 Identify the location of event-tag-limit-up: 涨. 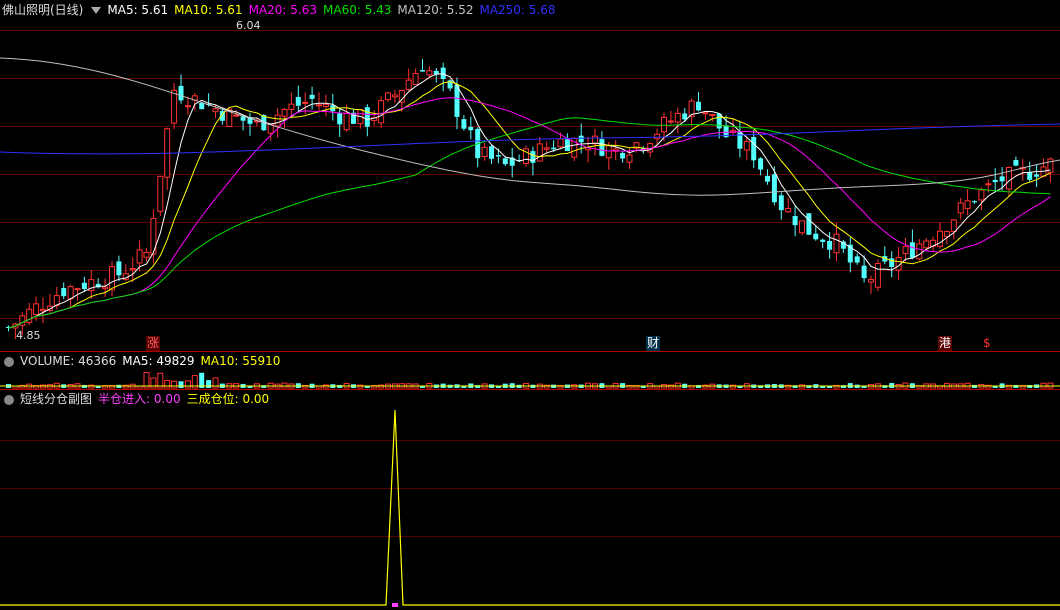
(153, 343).